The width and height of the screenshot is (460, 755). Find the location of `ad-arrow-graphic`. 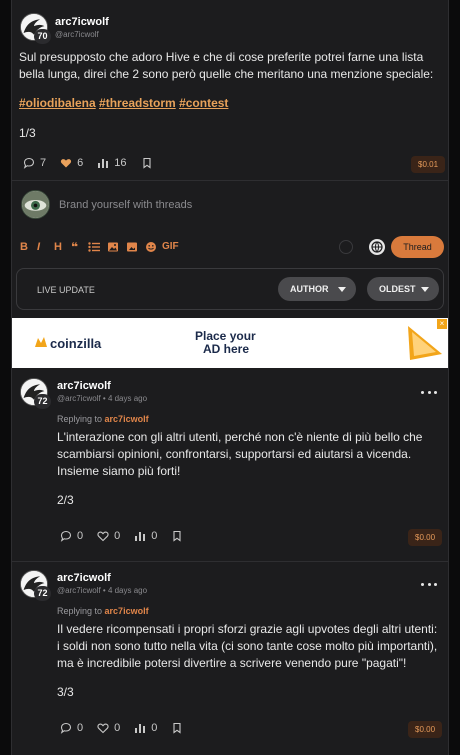

ad-arrow-graphic is located at coordinates (426, 343).